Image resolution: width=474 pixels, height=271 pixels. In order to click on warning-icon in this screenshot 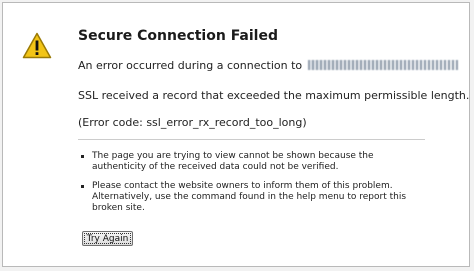, I will do `click(37, 45)`.